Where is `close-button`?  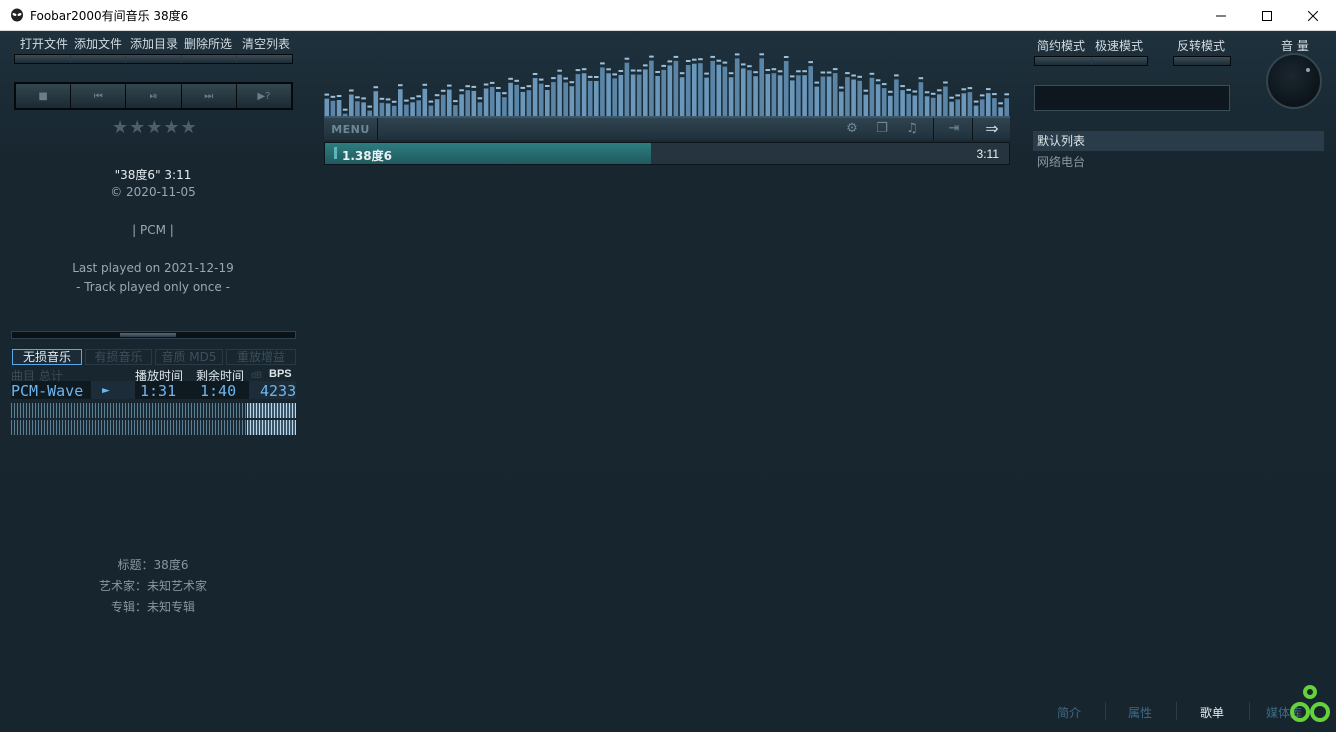 close-button is located at coordinates (1313, 15).